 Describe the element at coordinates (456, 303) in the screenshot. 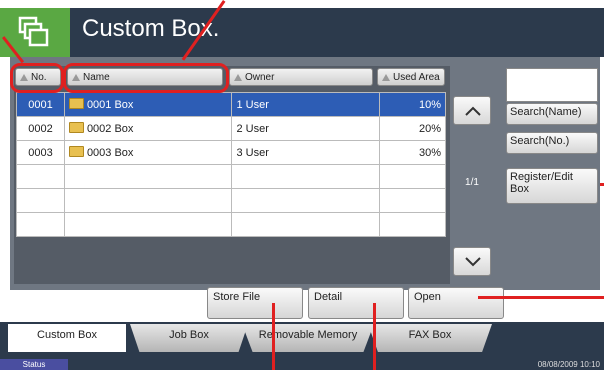

I see `open-button: Open` at that location.